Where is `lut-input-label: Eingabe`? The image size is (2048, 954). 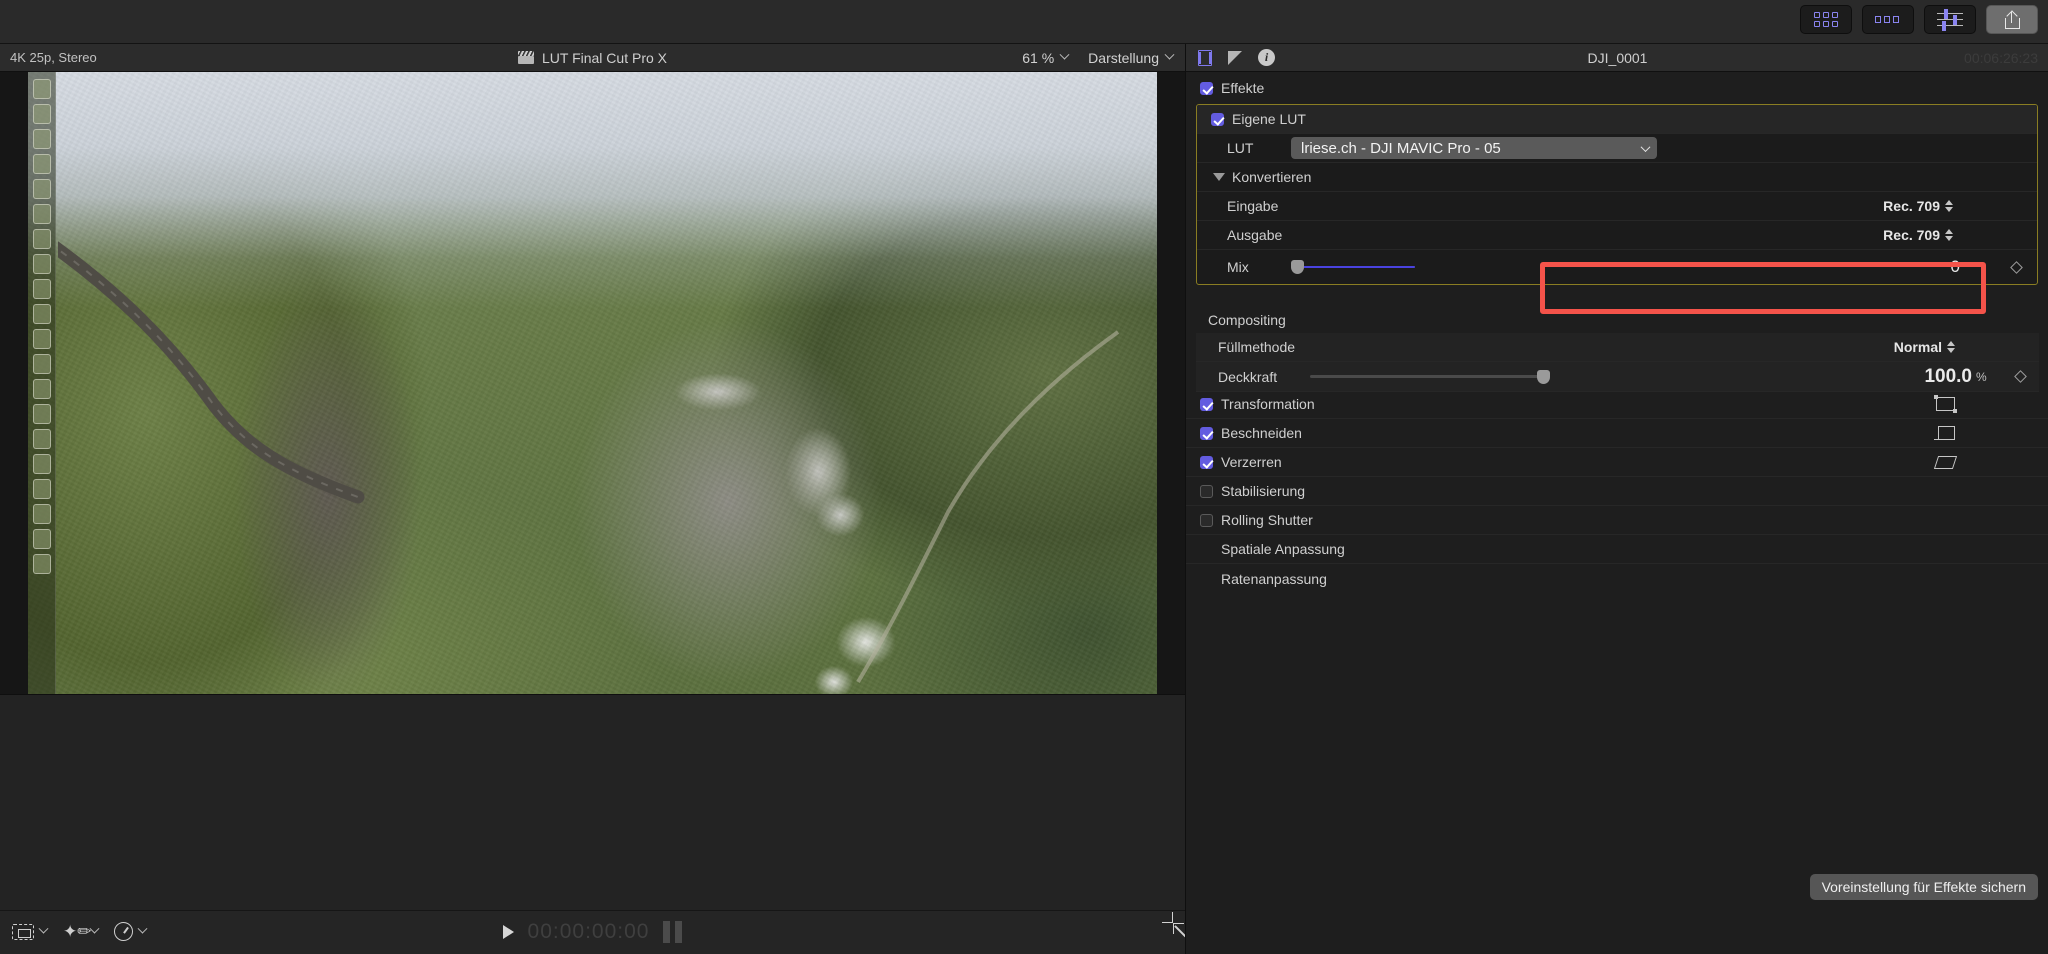 lut-input-label: Eingabe is located at coordinates (1253, 206).